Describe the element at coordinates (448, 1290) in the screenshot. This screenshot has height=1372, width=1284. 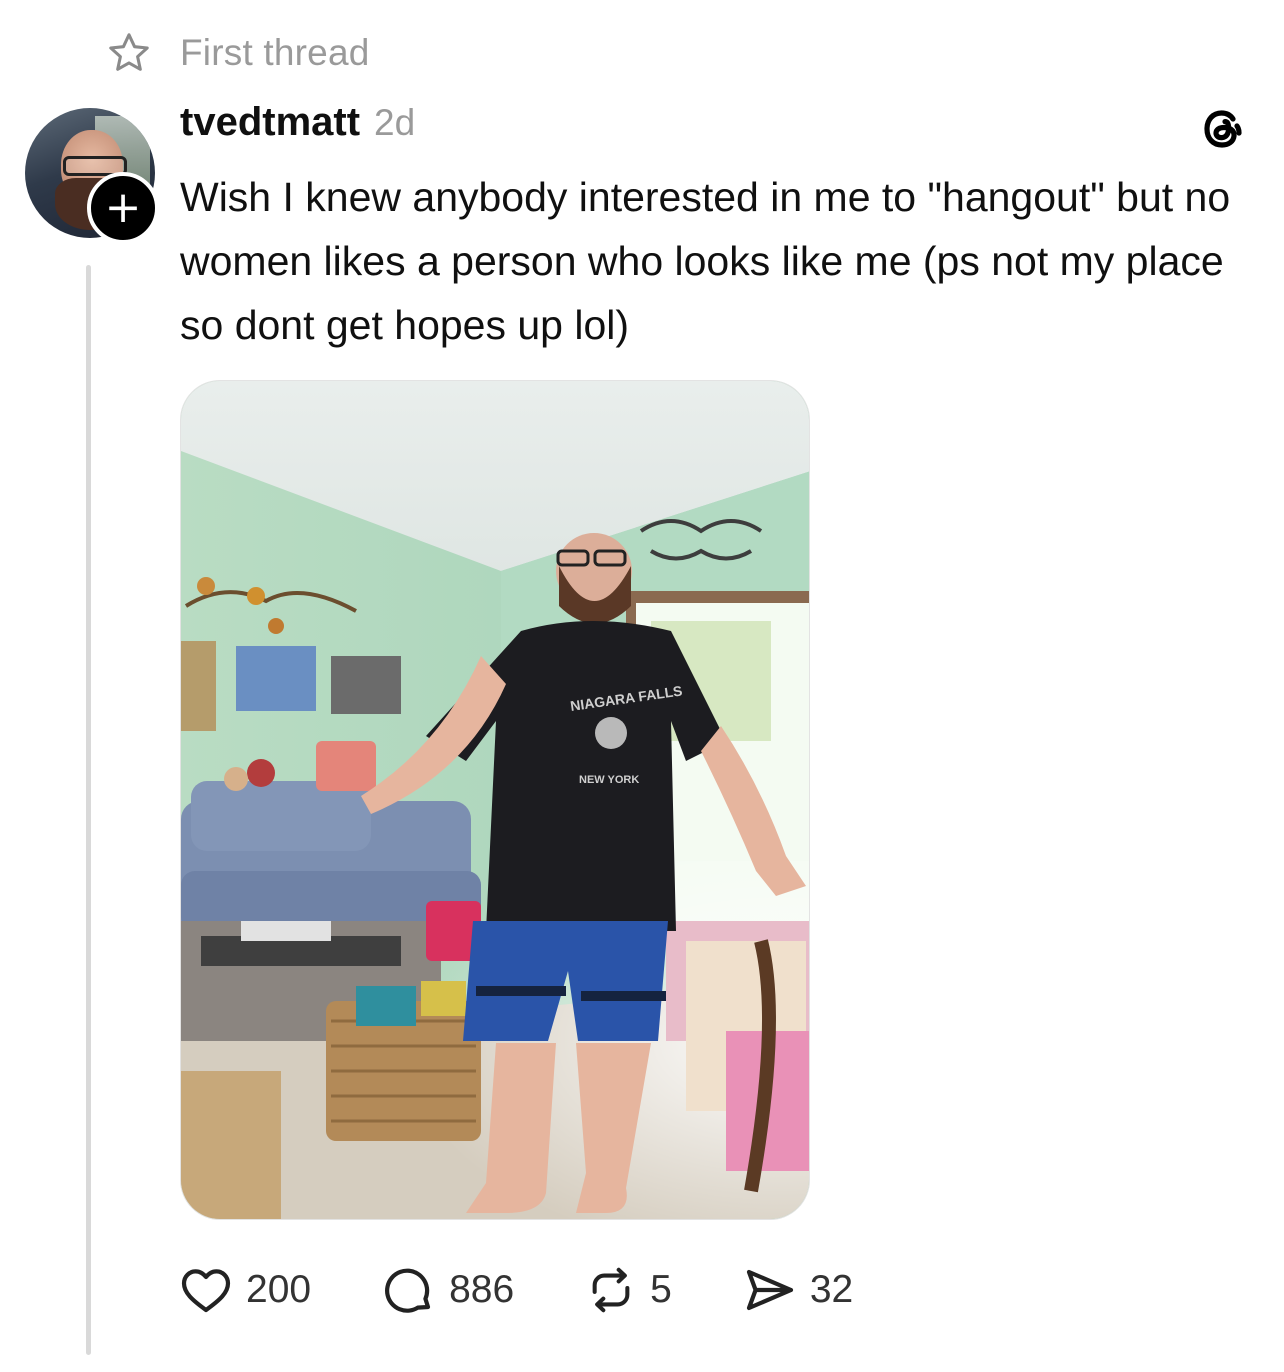
I see `reply-button: 886` at that location.